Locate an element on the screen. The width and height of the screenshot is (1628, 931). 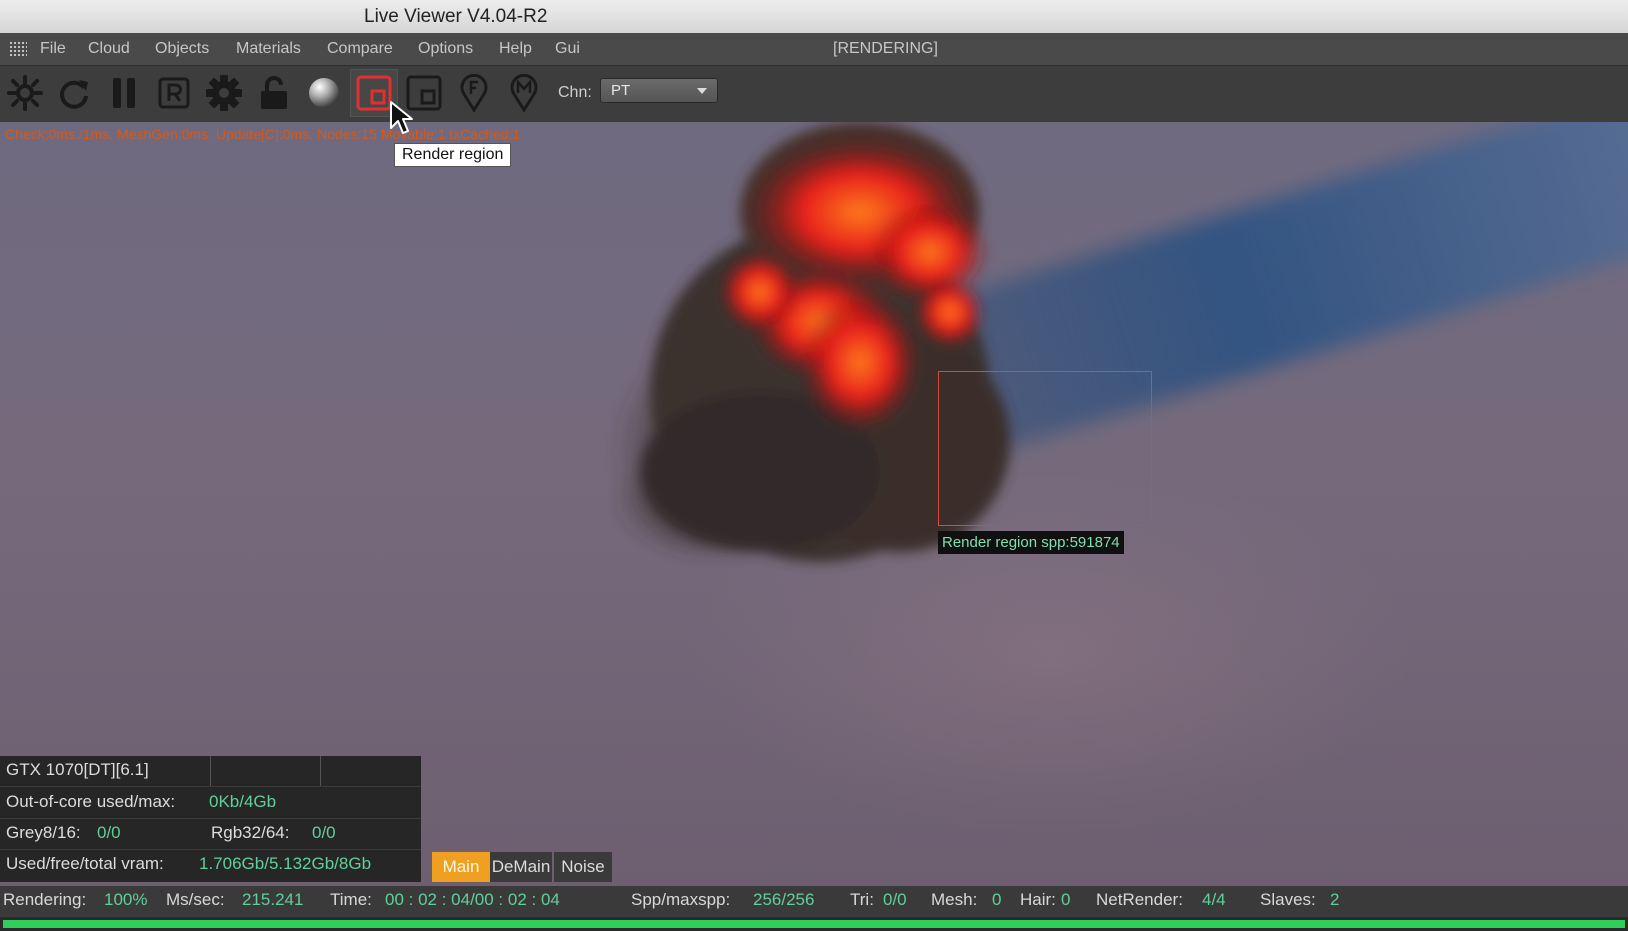
gear-icon is located at coordinates (224, 93).